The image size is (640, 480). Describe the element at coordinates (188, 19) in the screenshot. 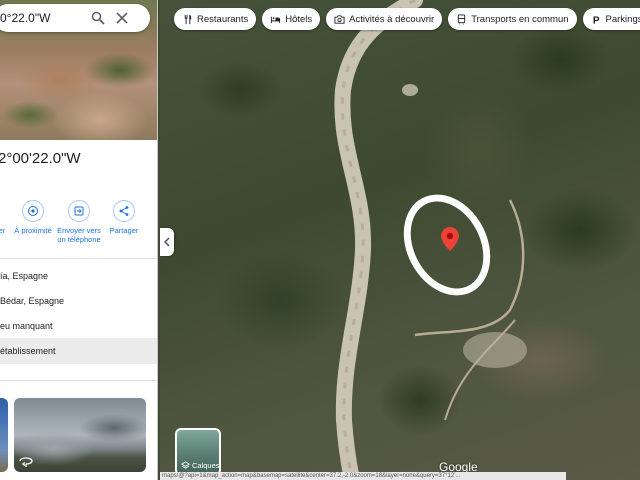

I see `fork-knife-icon` at that location.